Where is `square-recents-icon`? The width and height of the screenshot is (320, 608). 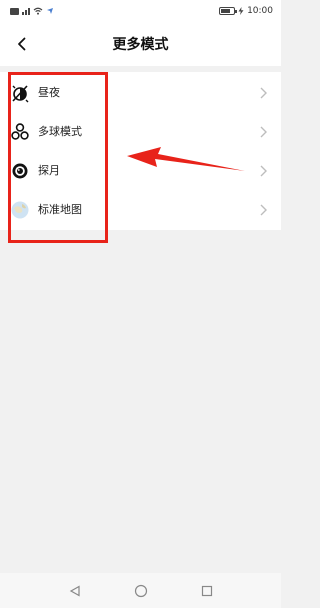 square-recents-icon is located at coordinates (206, 590).